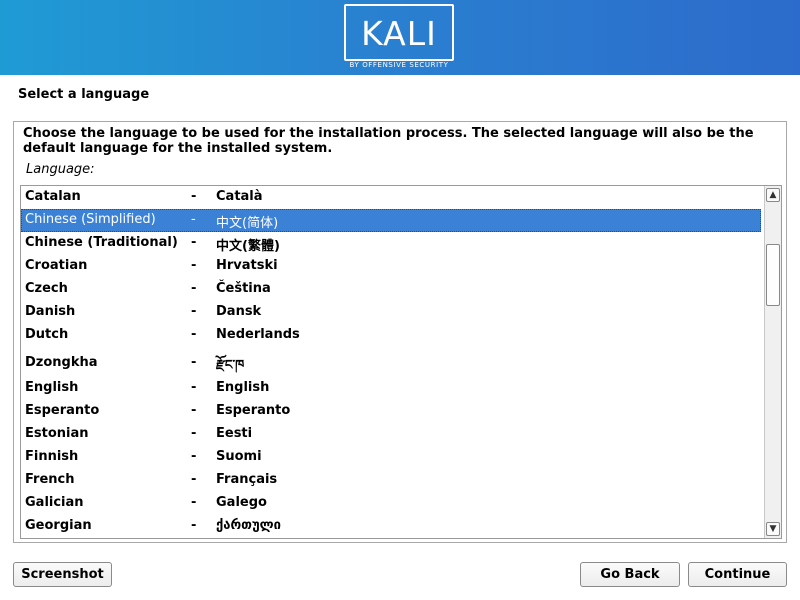 This screenshot has width=800, height=600. I want to click on language-name: Chinese (Traditional), so click(101, 242).